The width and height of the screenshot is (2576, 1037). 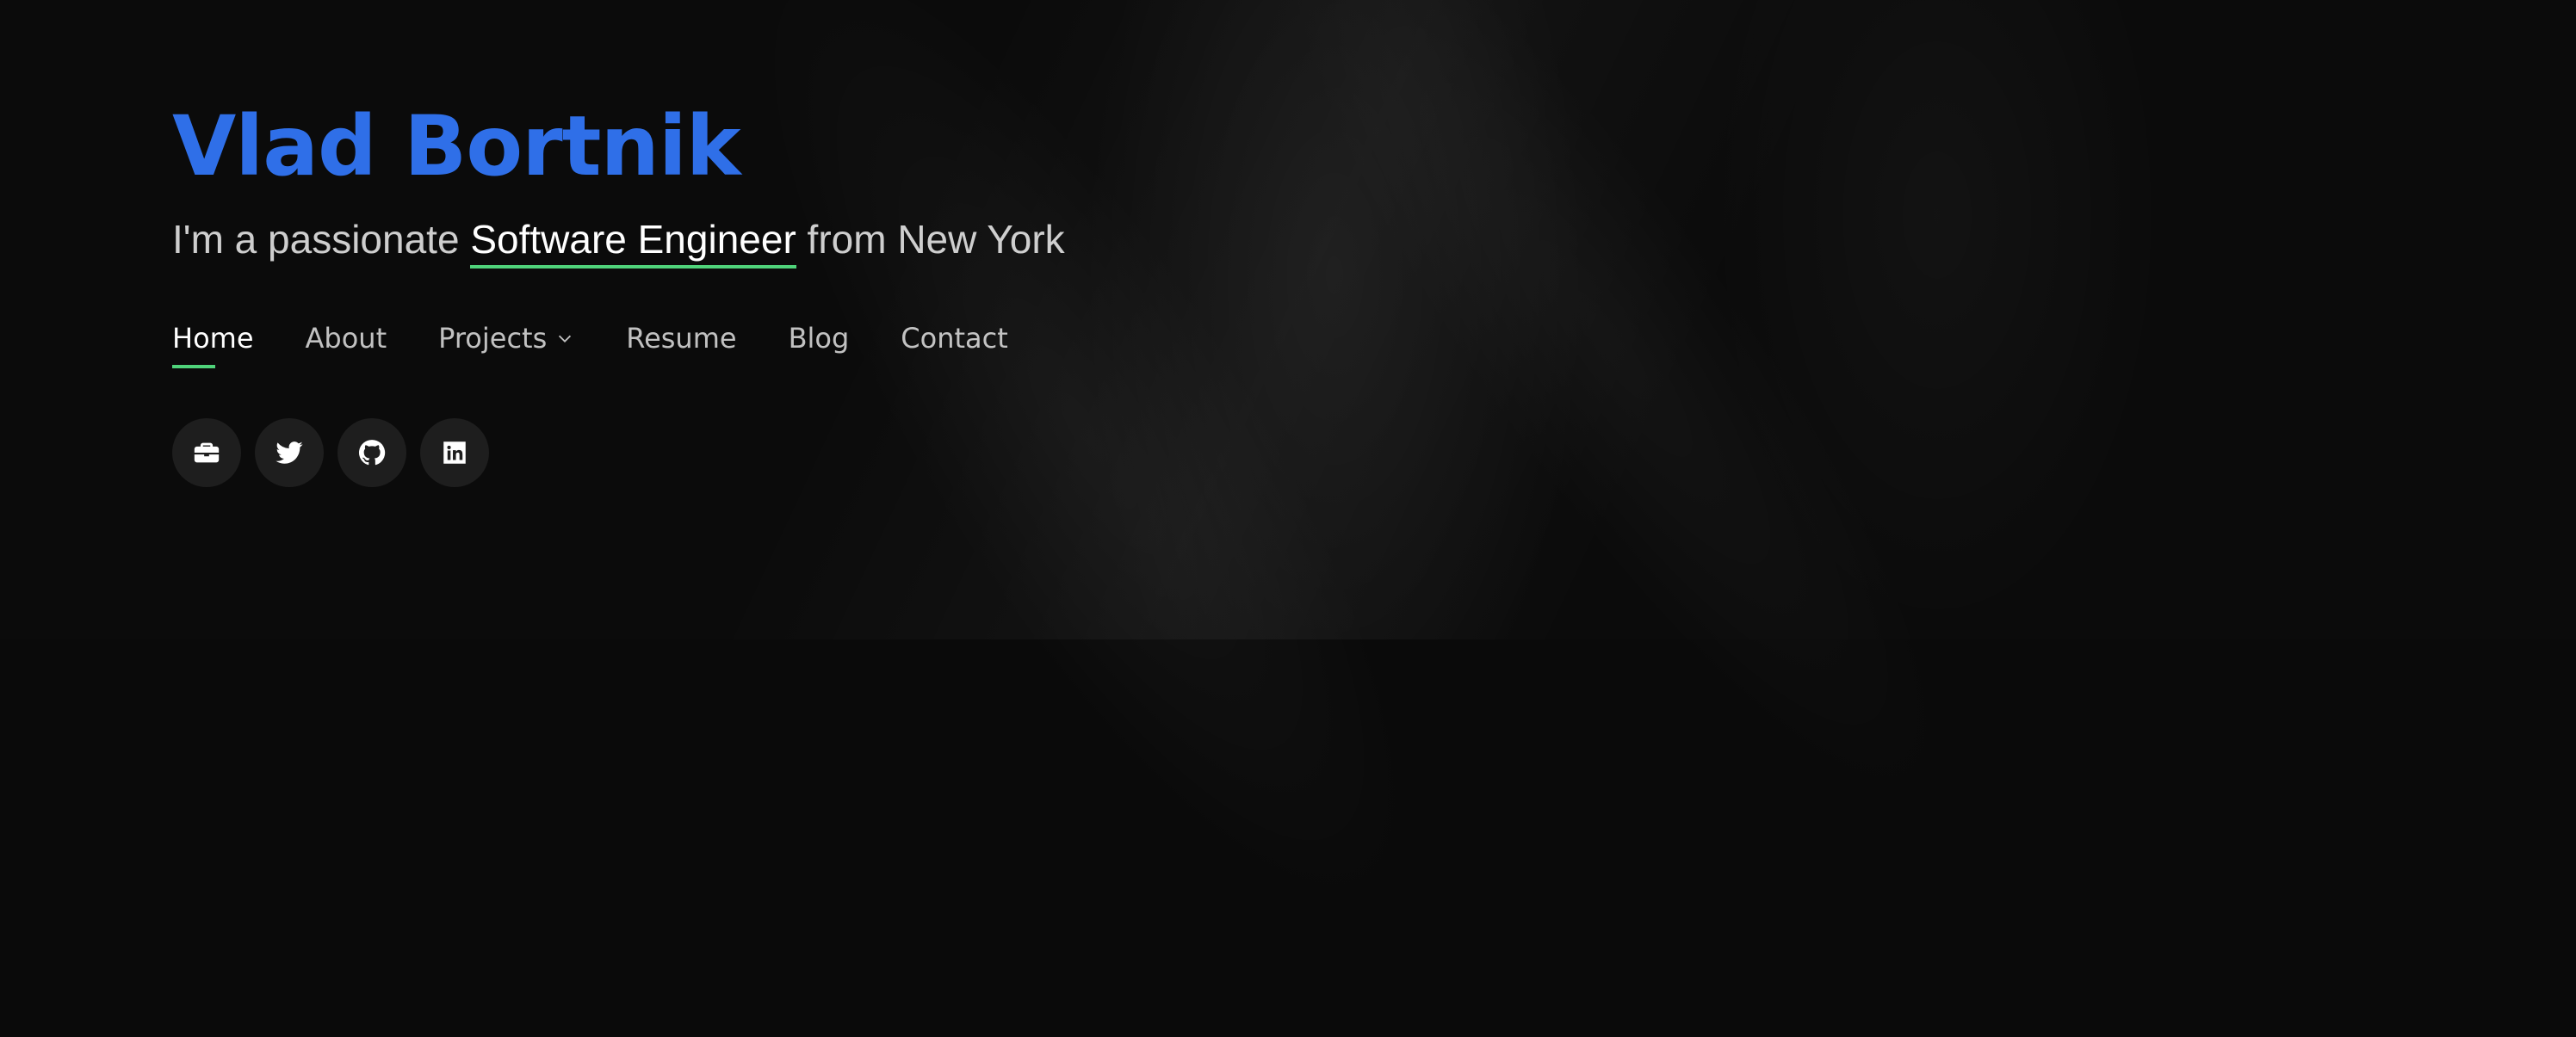 I want to click on nav-item-label: Contact, so click(x=954, y=339).